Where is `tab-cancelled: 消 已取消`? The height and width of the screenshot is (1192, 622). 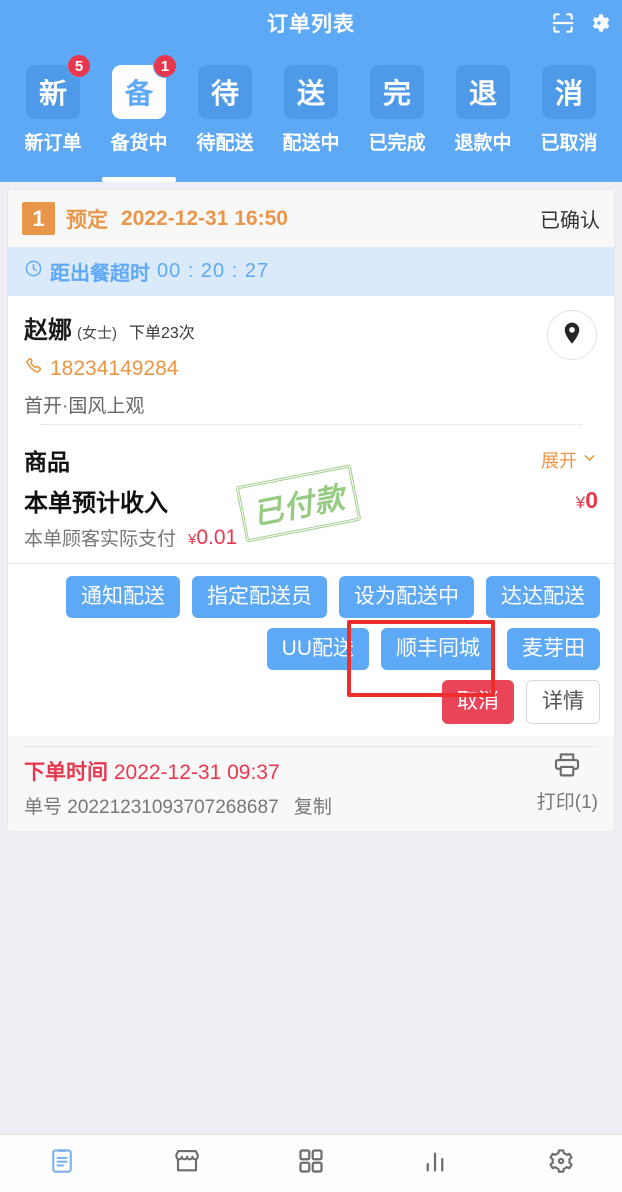
tab-cancelled: 消 已取消 is located at coordinates (569, 113).